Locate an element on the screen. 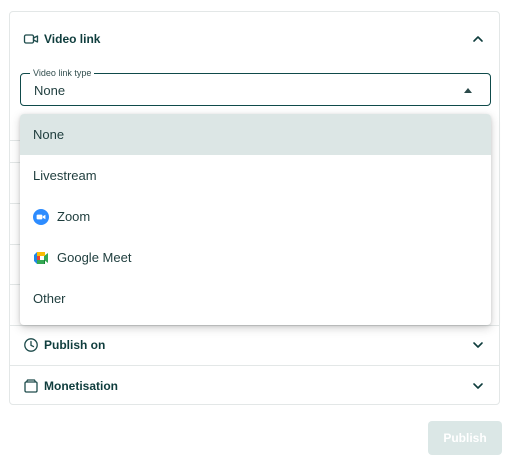 This screenshot has width=512, height=466. google-meet-icon is located at coordinates (41, 257).